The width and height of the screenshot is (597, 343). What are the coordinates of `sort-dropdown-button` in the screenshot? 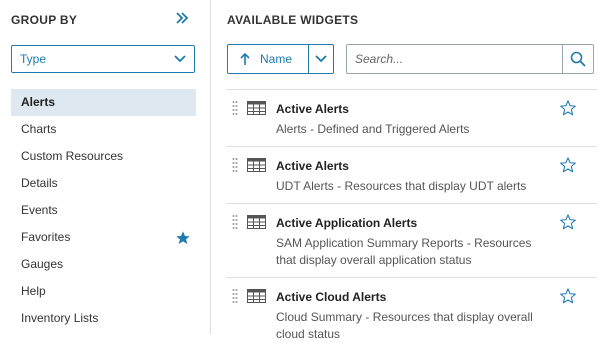 It's located at (321, 59).